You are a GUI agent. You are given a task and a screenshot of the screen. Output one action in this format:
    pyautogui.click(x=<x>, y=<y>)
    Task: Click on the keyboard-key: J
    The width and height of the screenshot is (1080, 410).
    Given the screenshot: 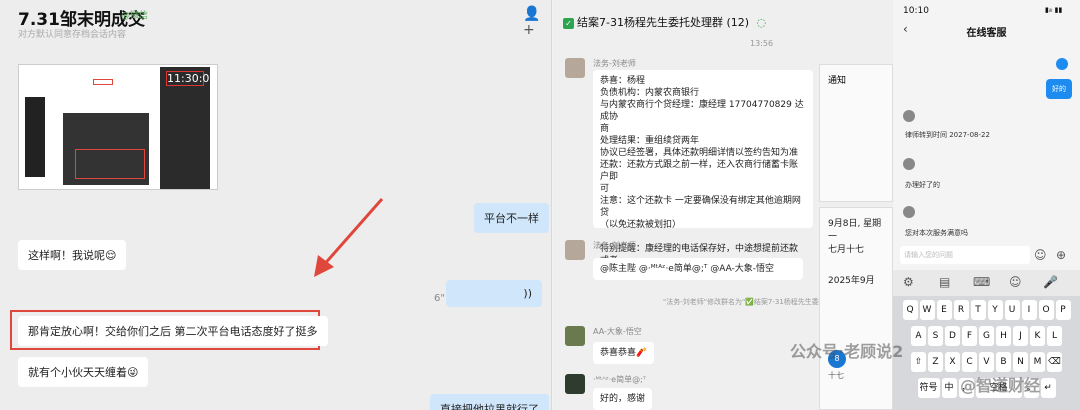 What is the action you would take?
    pyautogui.click(x=1020, y=336)
    